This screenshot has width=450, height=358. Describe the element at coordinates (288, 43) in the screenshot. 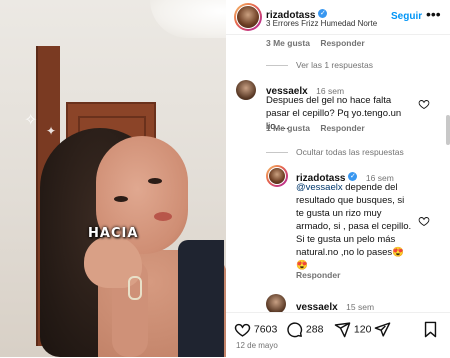

I see `comment-likes-count: 3 Me gusta` at that location.